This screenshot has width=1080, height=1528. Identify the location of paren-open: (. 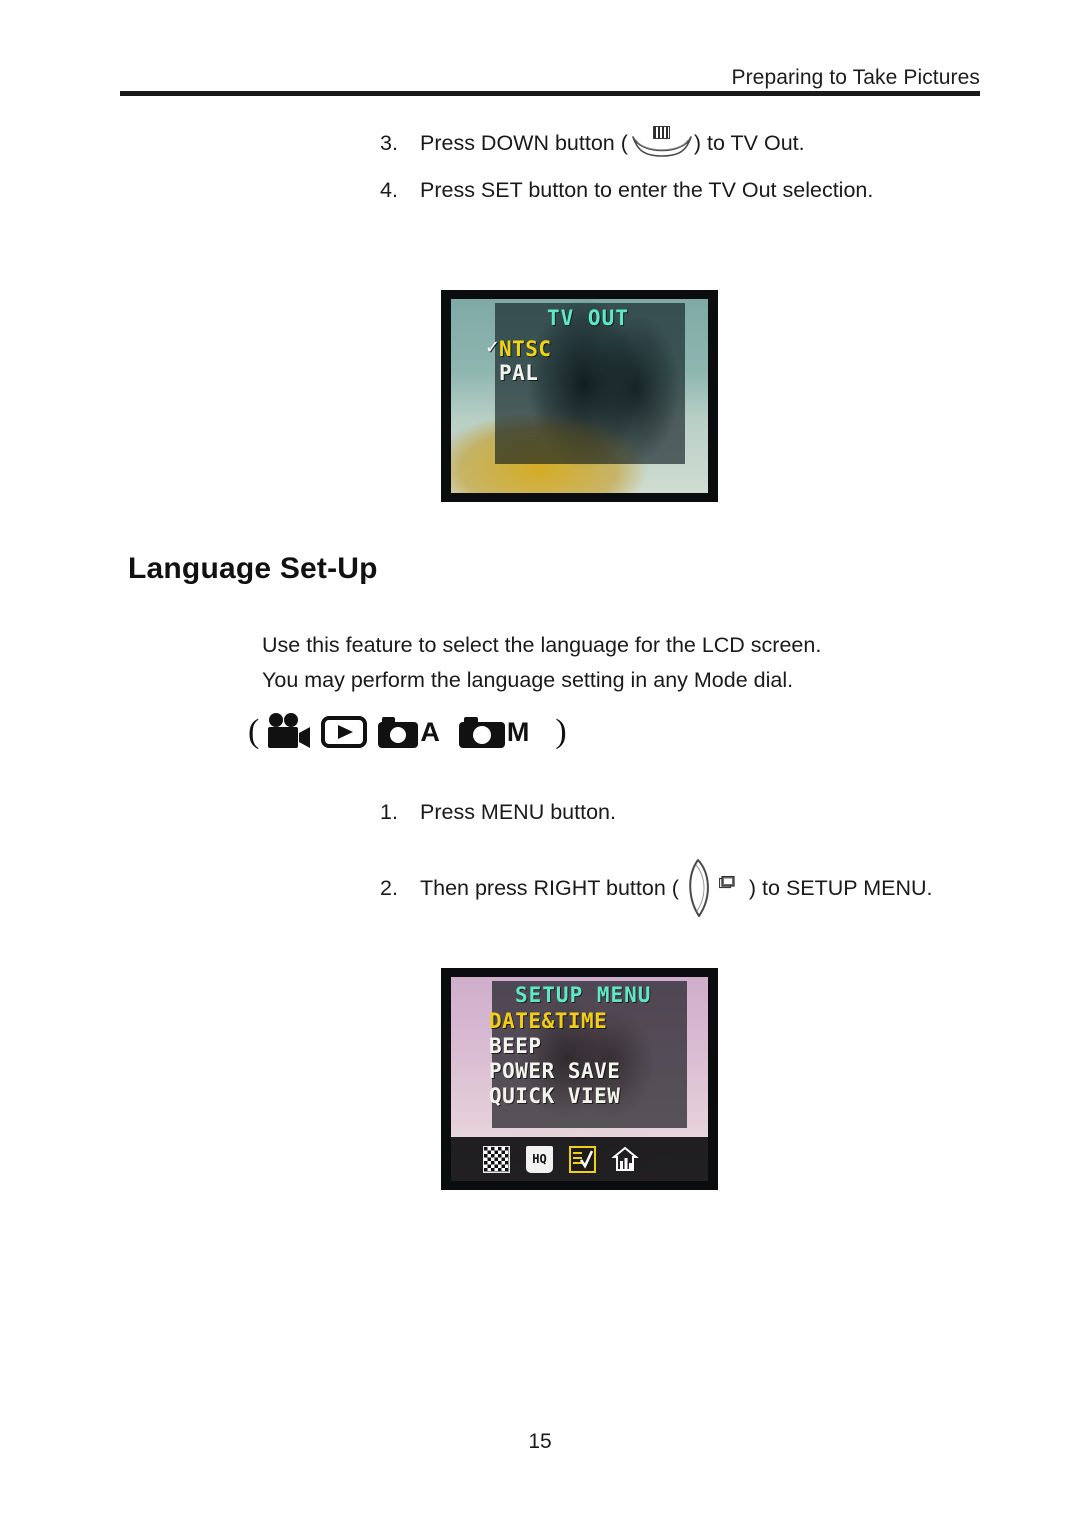
(254, 731).